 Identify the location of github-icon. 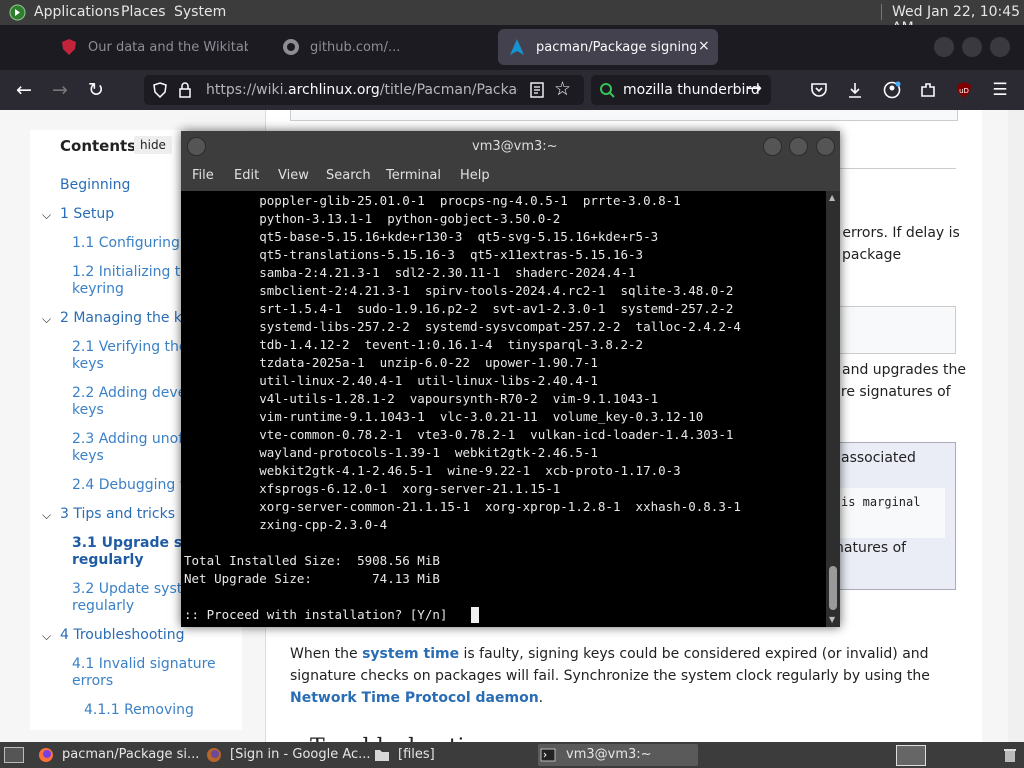
(291, 47).